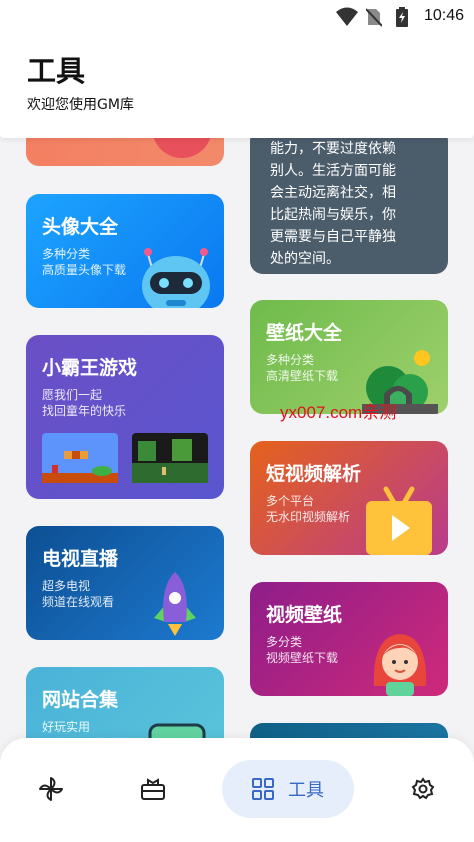 Image resolution: width=474 pixels, height=842 pixels. I want to click on card-subtitle: 找回童年的快乐, so click(84, 411).